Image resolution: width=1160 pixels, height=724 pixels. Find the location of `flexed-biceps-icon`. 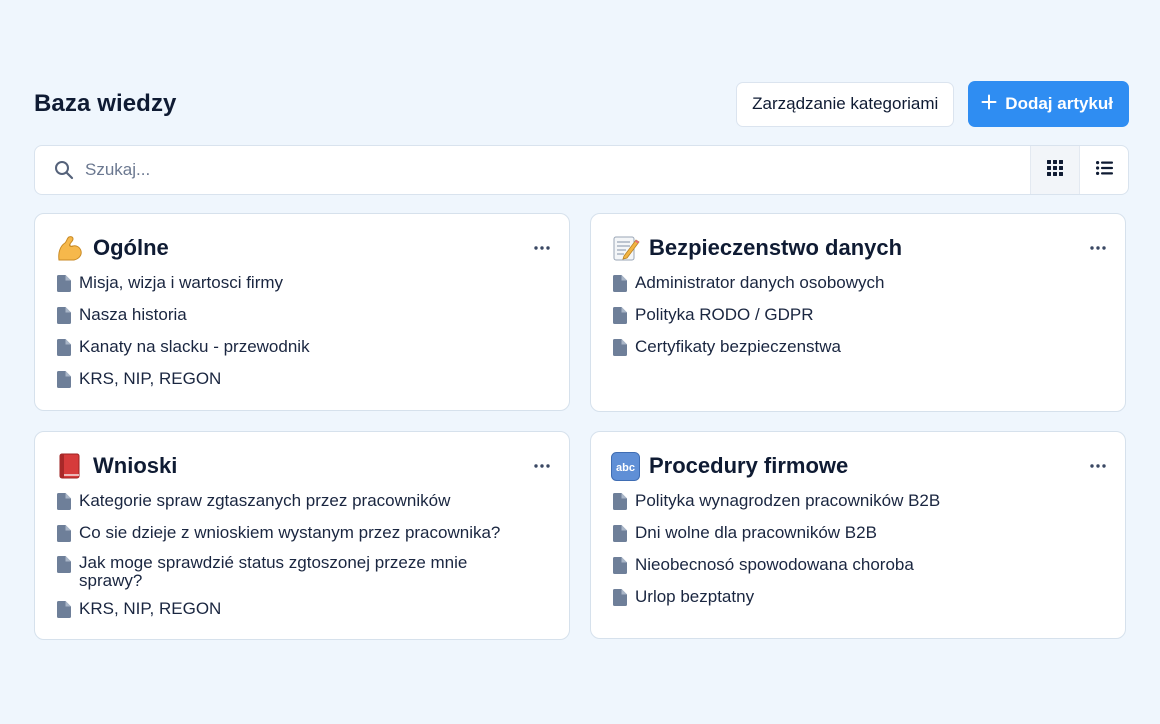

flexed-biceps-icon is located at coordinates (69, 248).